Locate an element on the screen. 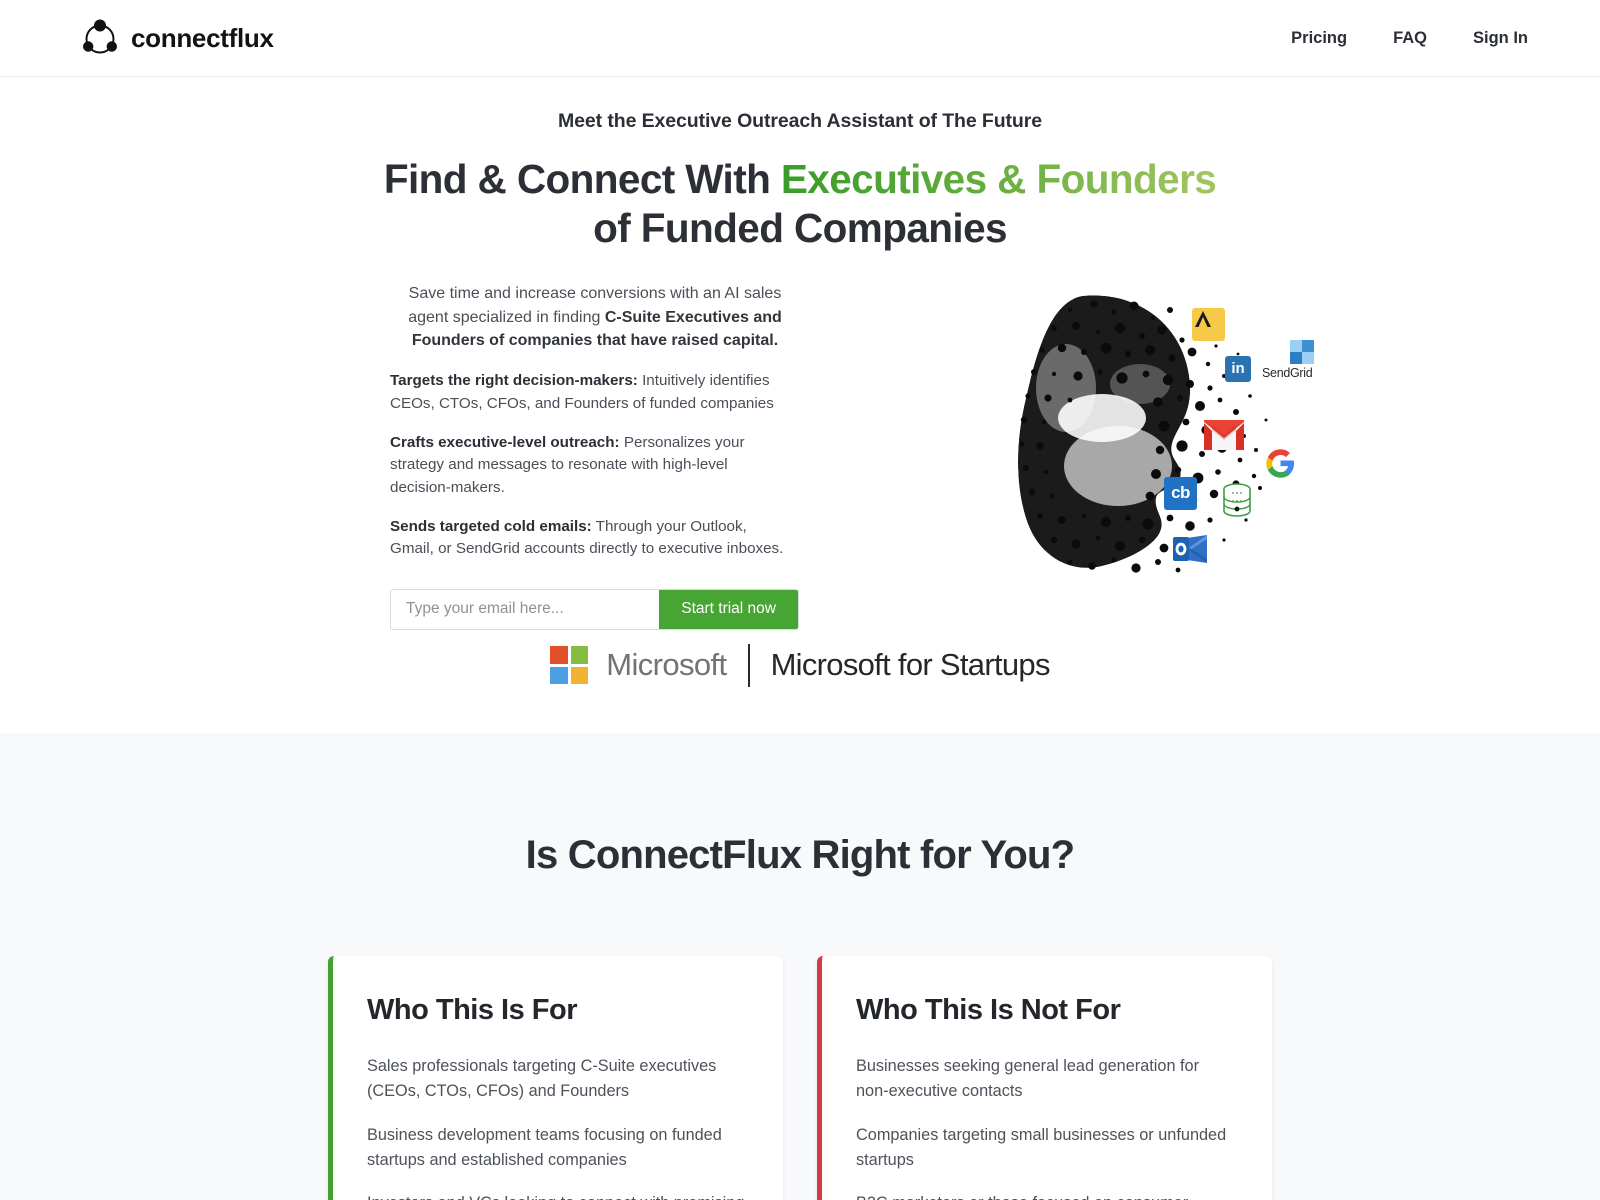 The image size is (1600, 1200). apollo-icon is located at coordinates (1208, 324).